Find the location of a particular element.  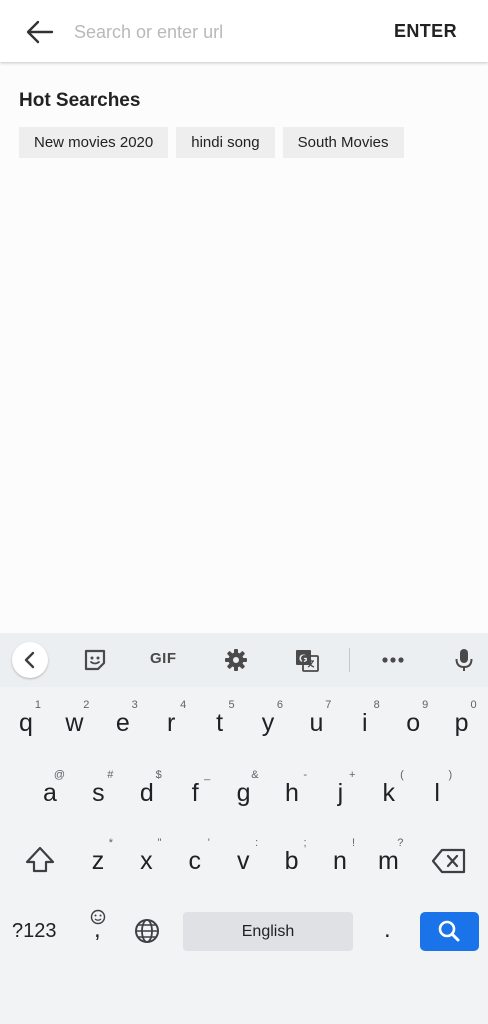

comma-label: , is located at coordinates (97, 929).